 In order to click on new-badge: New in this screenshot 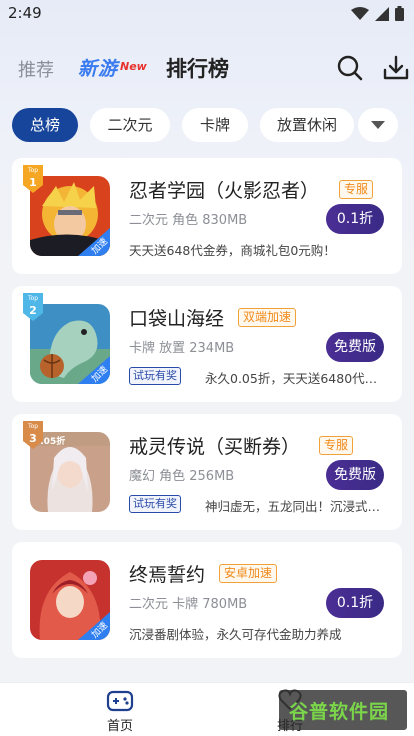, I will do `click(133, 66)`.